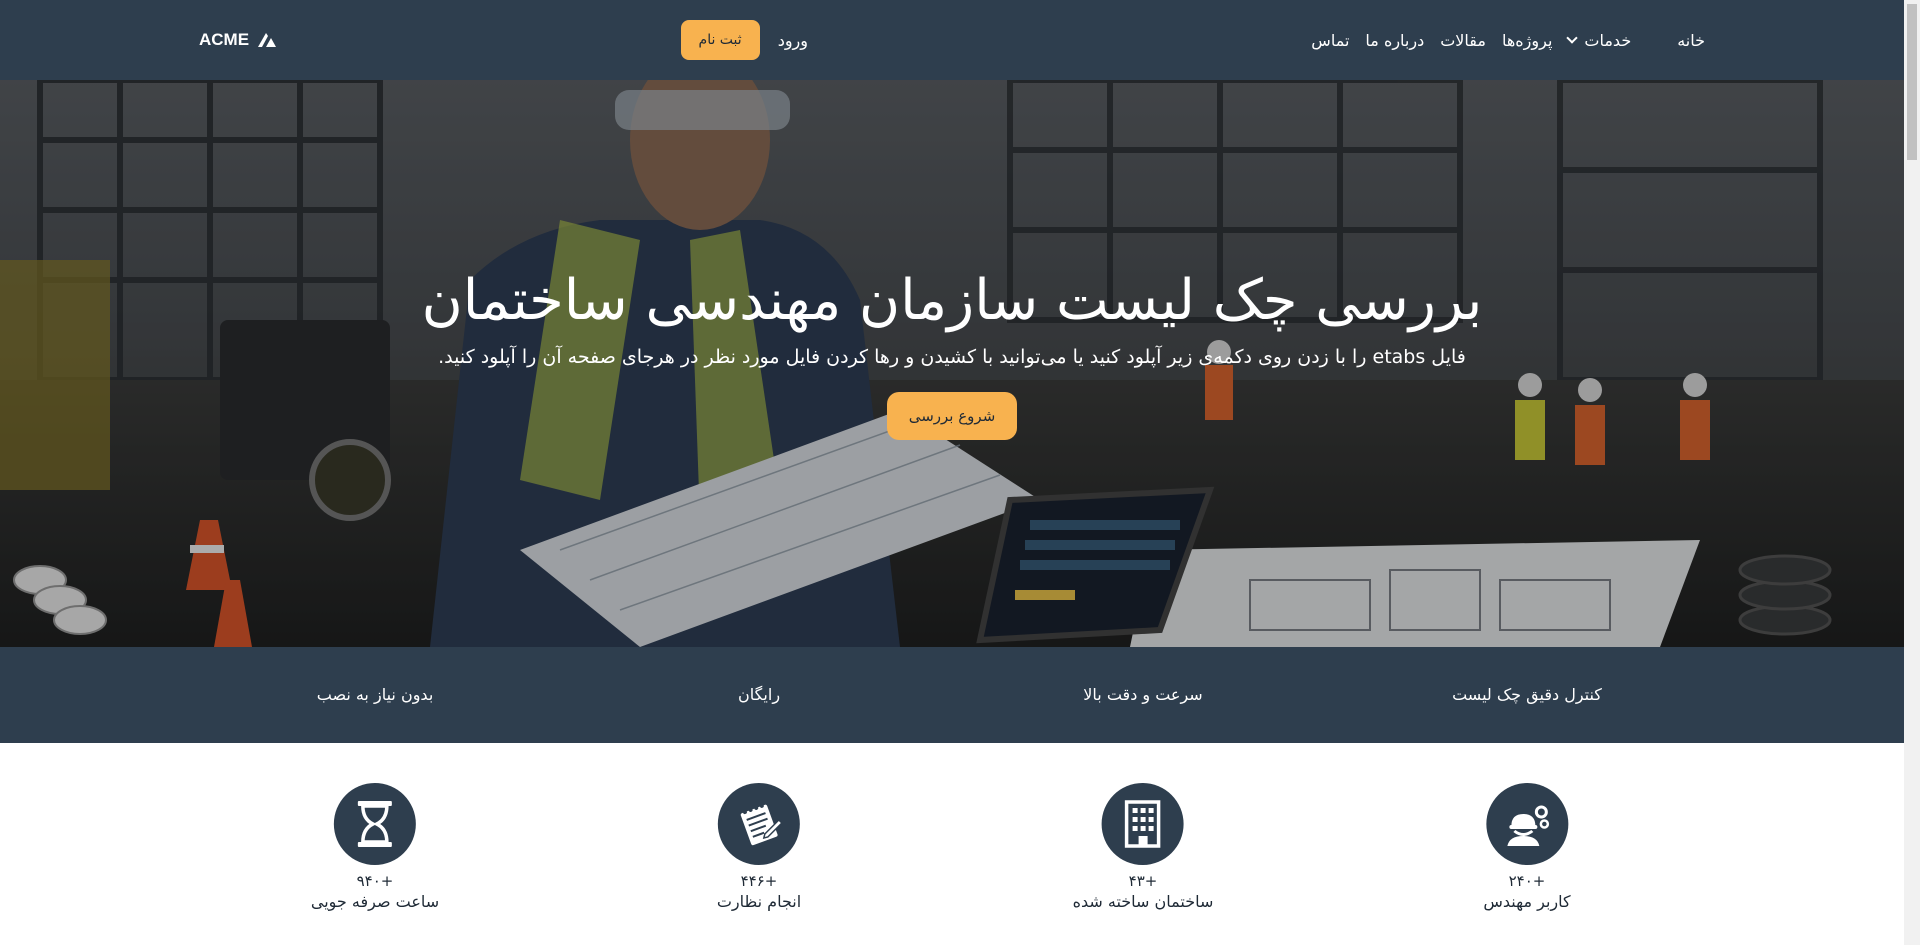 This screenshot has width=1920, height=945. What do you see at coordinates (793, 40) in the screenshot?
I see `login-link: ورود` at bounding box center [793, 40].